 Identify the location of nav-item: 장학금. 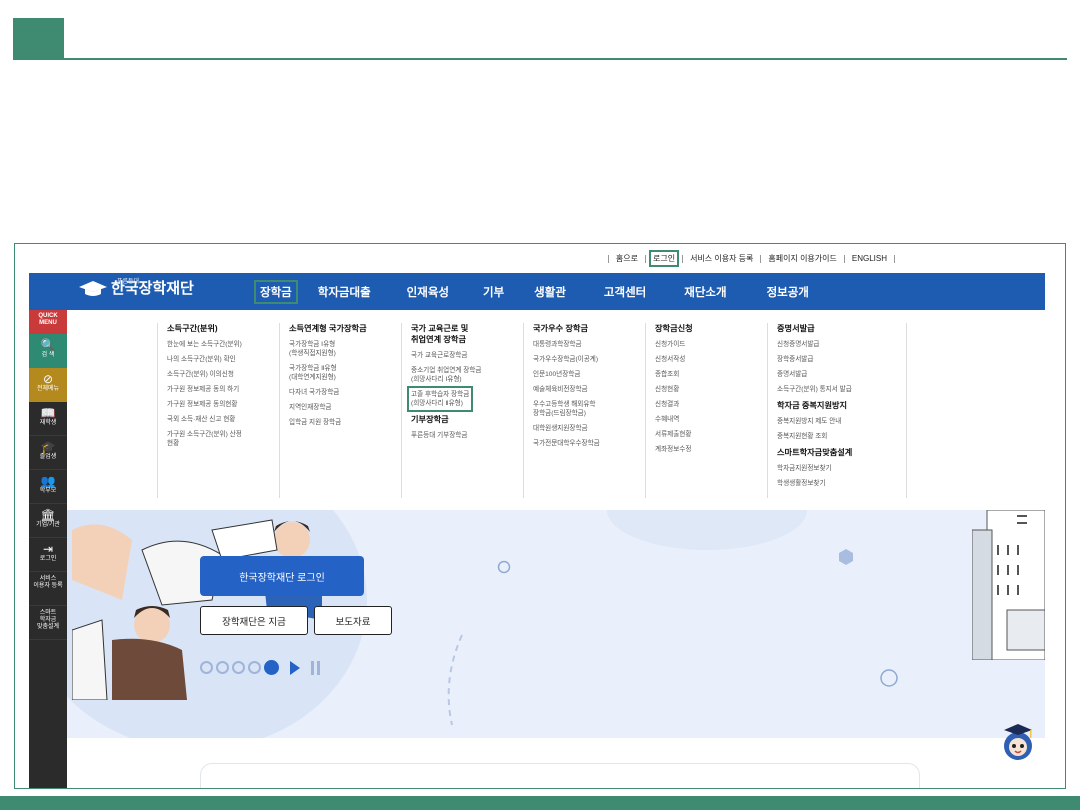
(276, 291).